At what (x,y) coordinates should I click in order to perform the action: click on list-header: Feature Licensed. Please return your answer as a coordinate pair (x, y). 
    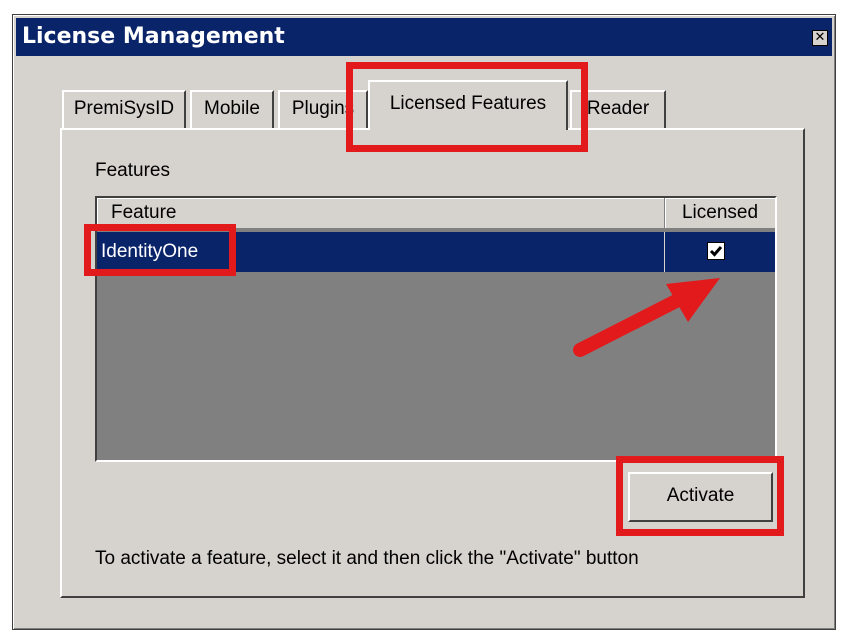
    Looking at the image, I should click on (436, 213).